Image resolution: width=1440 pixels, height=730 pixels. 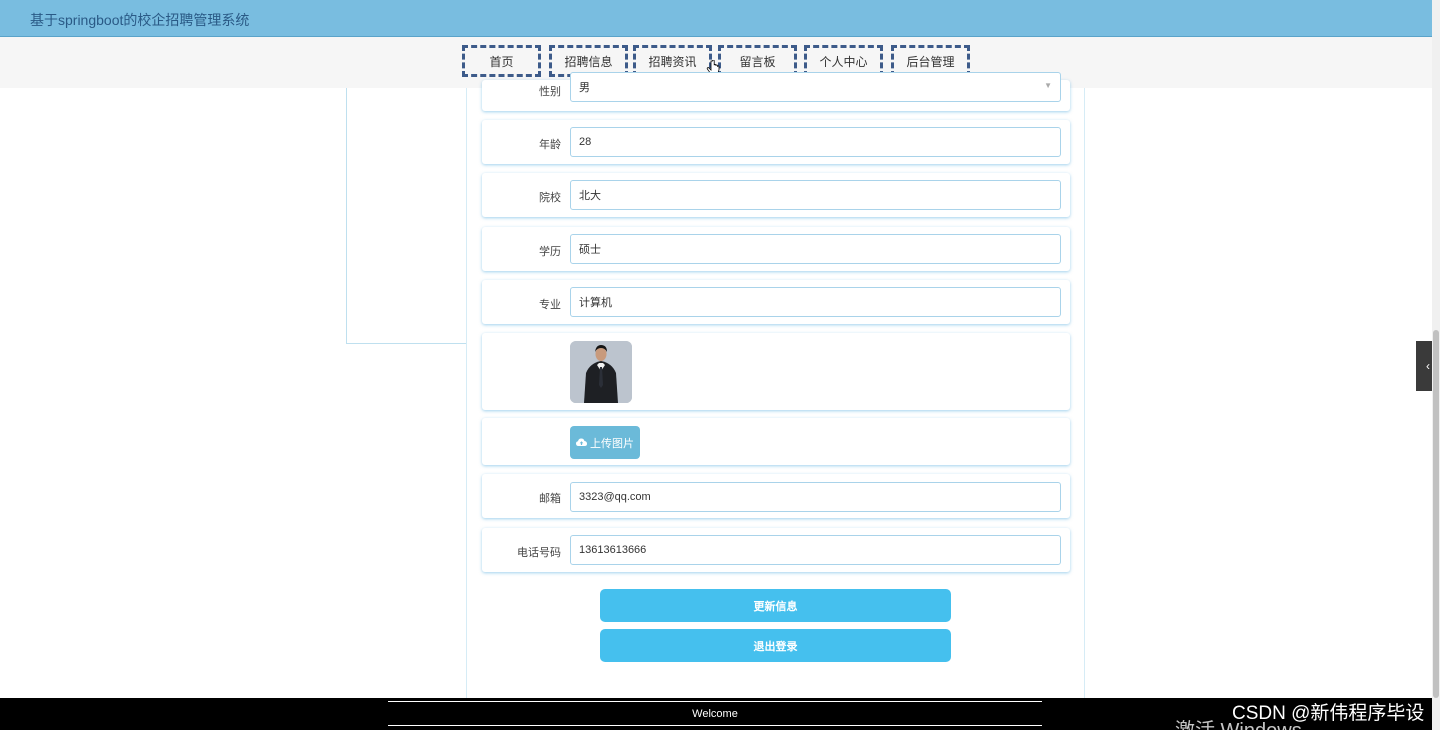 What do you see at coordinates (612, 443) in the screenshot?
I see `upload-label: 上传图片` at bounding box center [612, 443].